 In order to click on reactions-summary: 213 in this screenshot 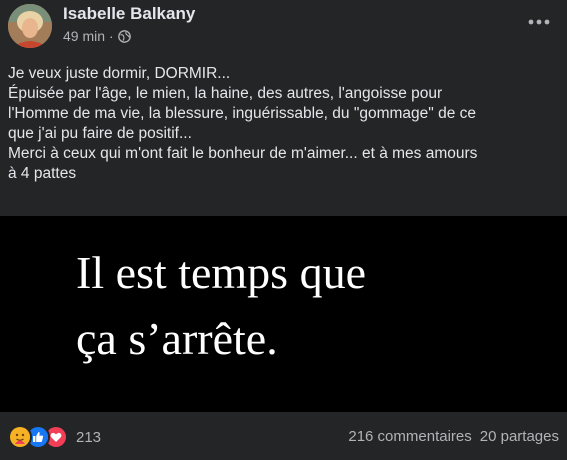, I will do `click(54, 437)`.